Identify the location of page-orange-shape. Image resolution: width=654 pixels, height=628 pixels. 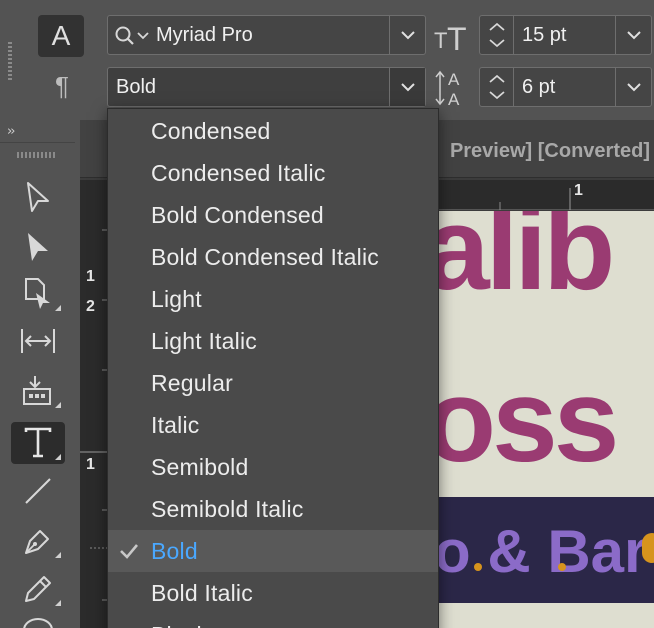
(648, 548).